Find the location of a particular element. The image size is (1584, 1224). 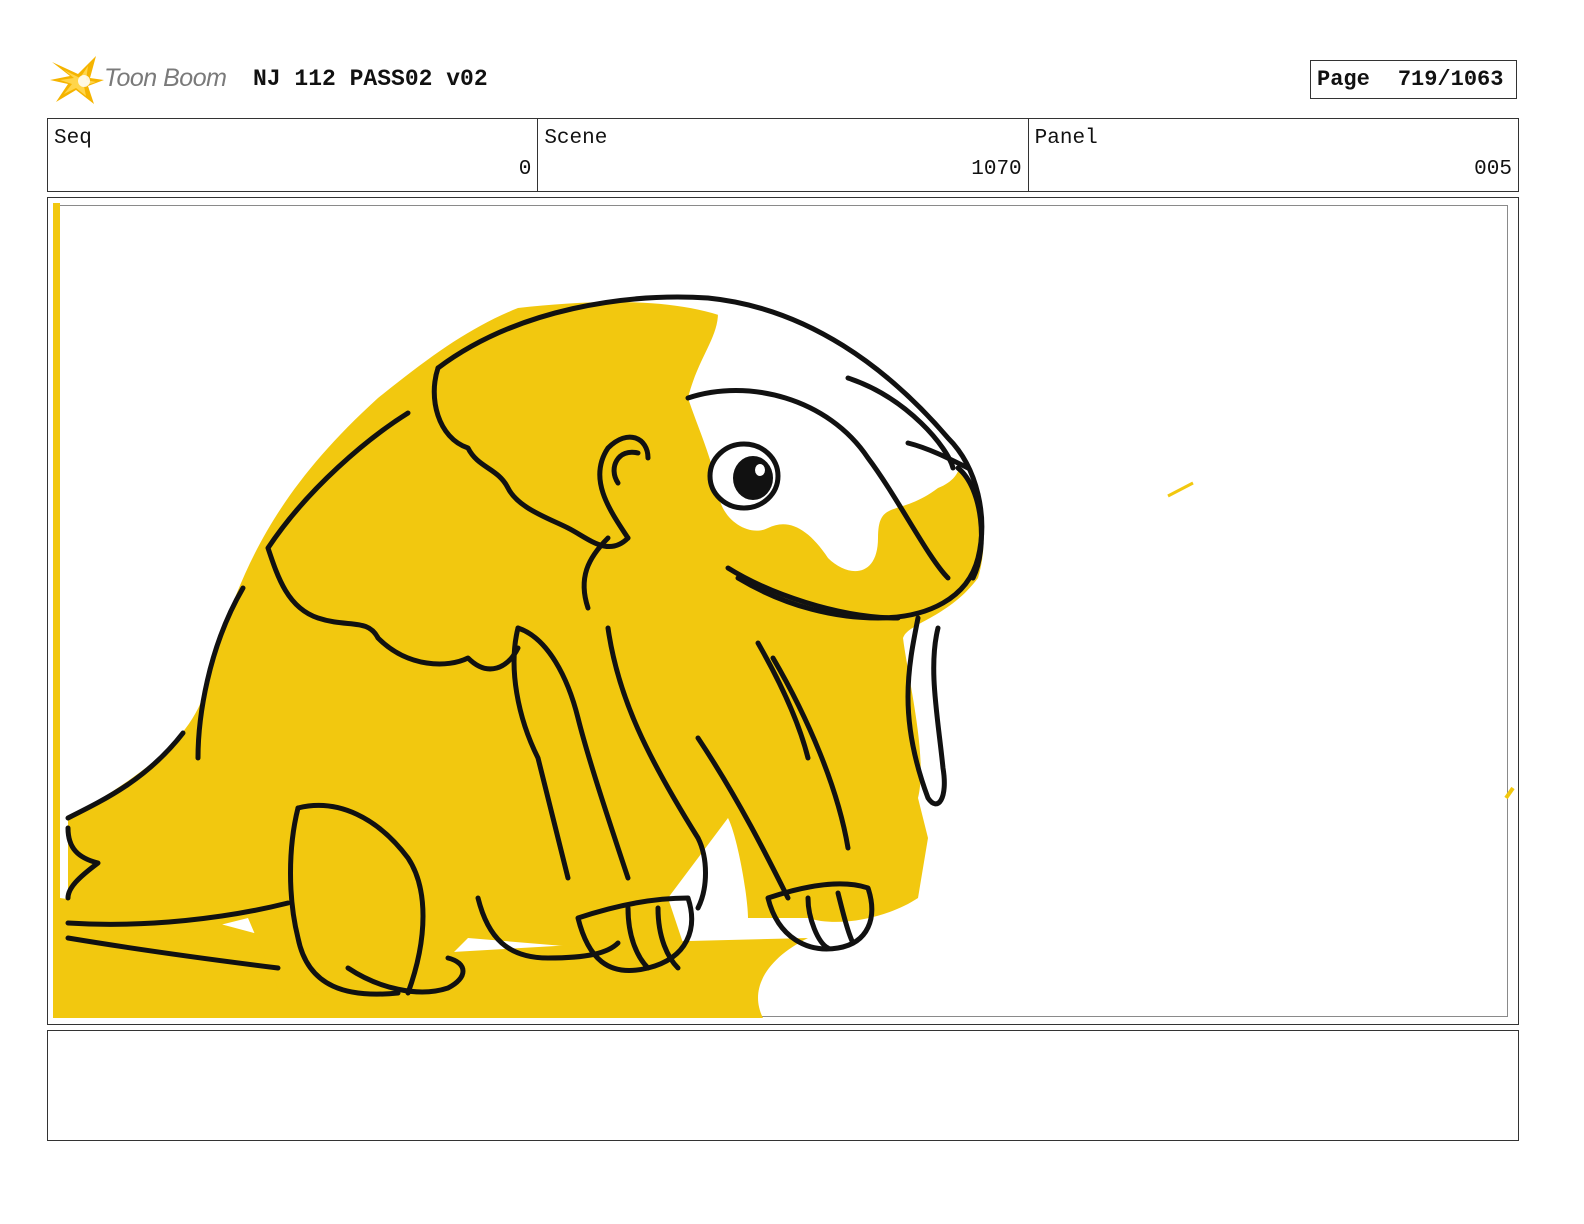

scene-value: 1070 is located at coordinates (996, 169).